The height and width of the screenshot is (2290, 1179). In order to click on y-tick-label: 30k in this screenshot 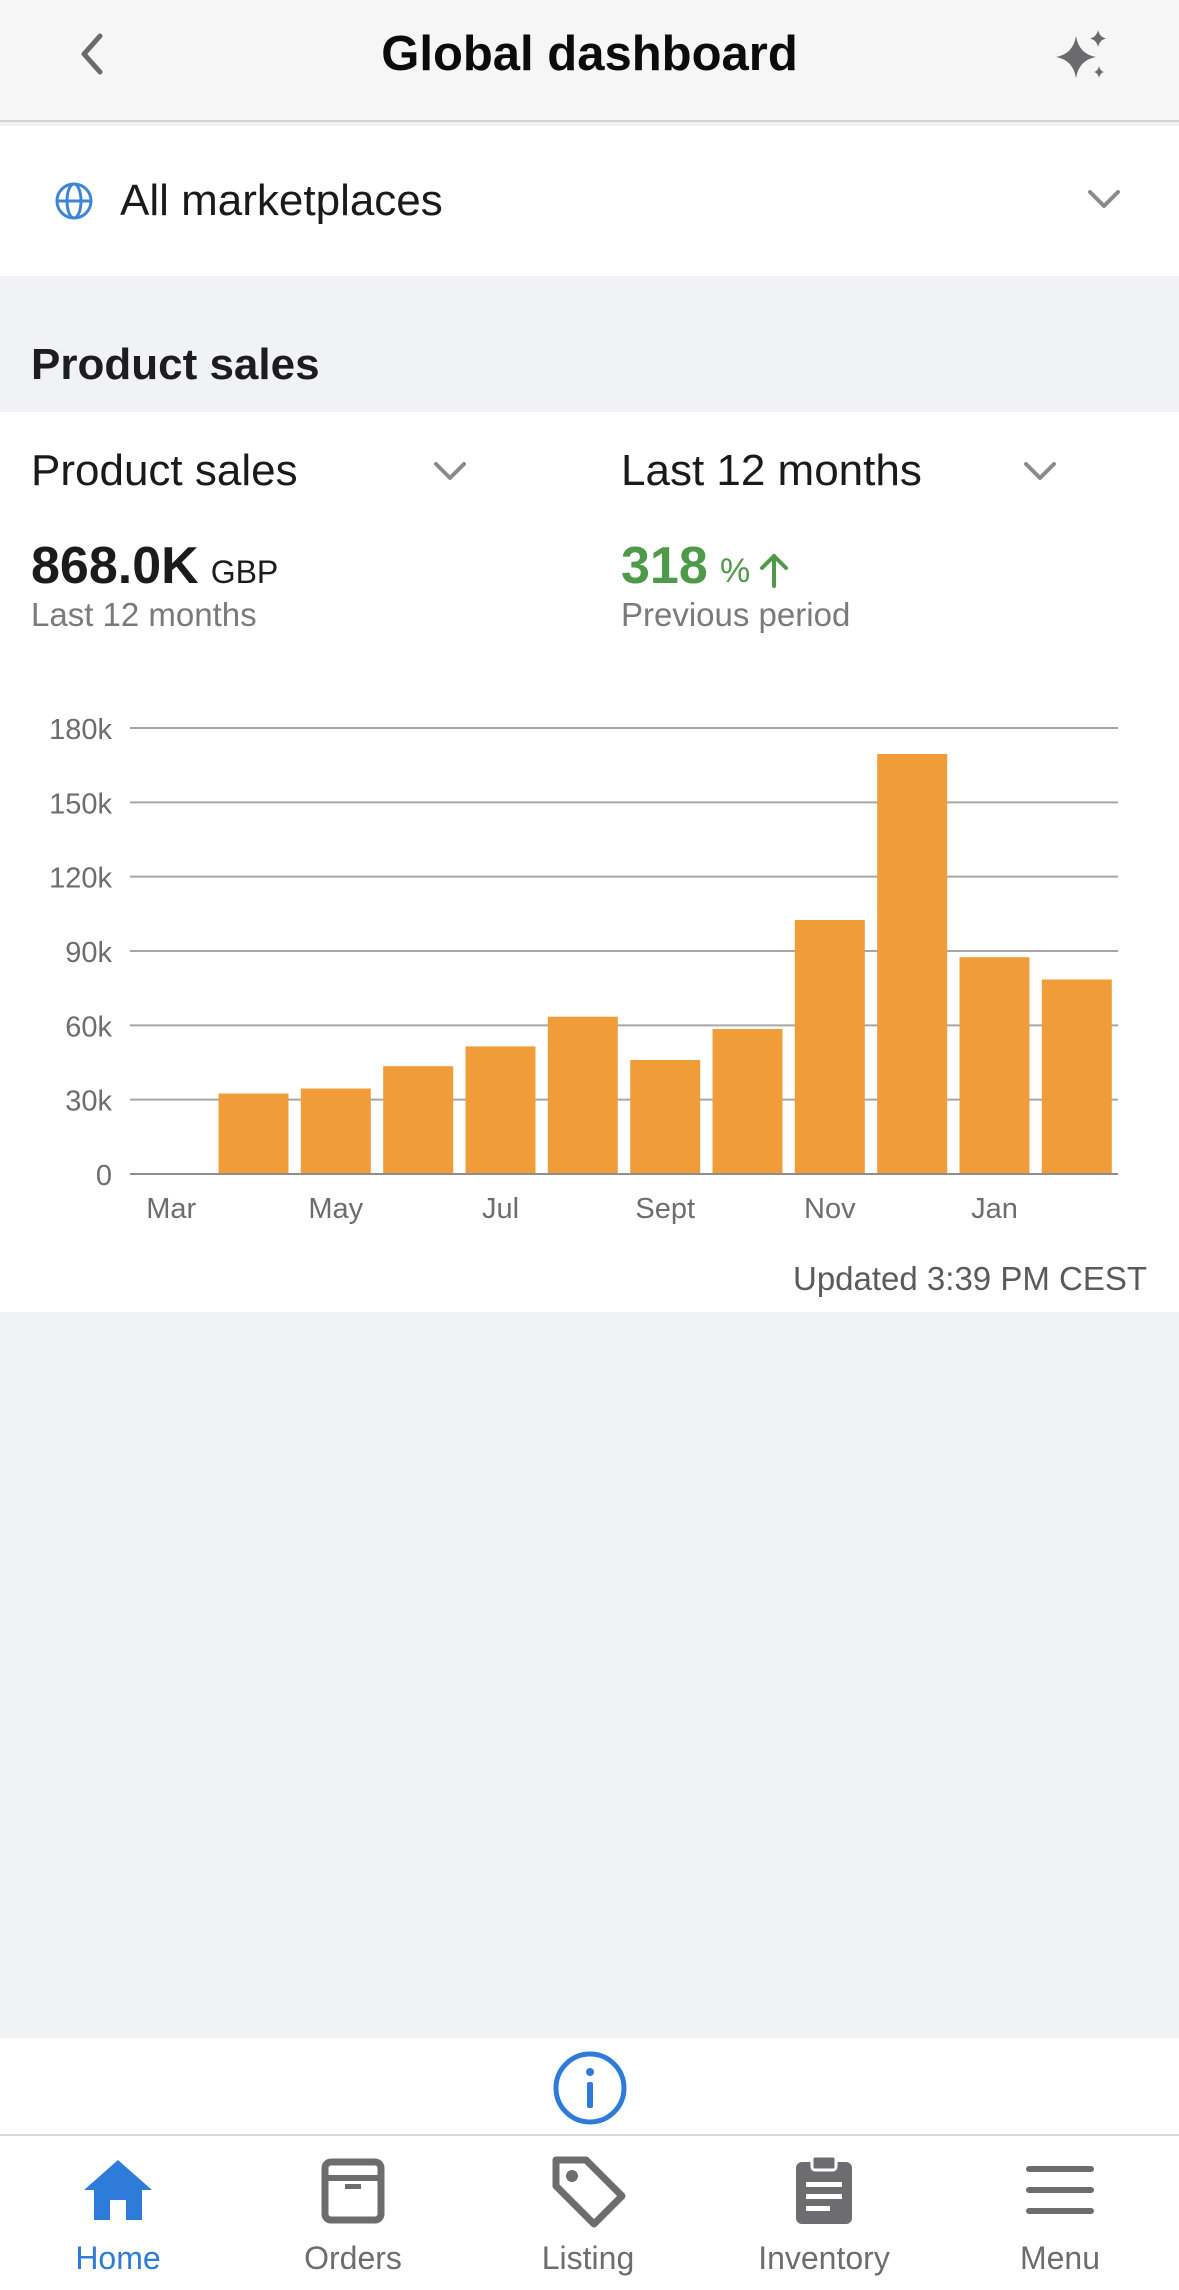, I will do `click(88, 1102)`.